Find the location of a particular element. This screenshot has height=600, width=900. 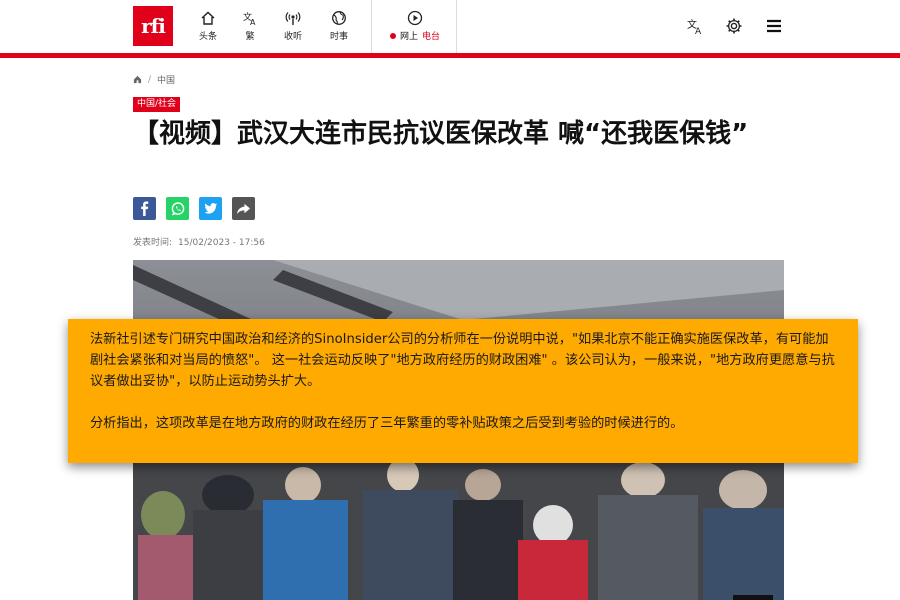

nav-headlines: 头条 is located at coordinates (208, 28).